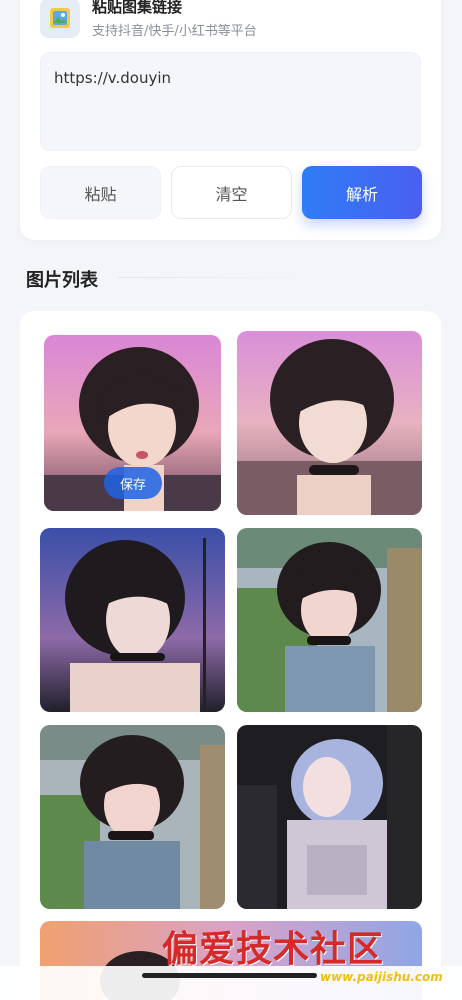 The height and width of the screenshot is (1000, 462). What do you see at coordinates (273, 949) in the screenshot?
I see `watermark-title: 偏爱技术社区` at bounding box center [273, 949].